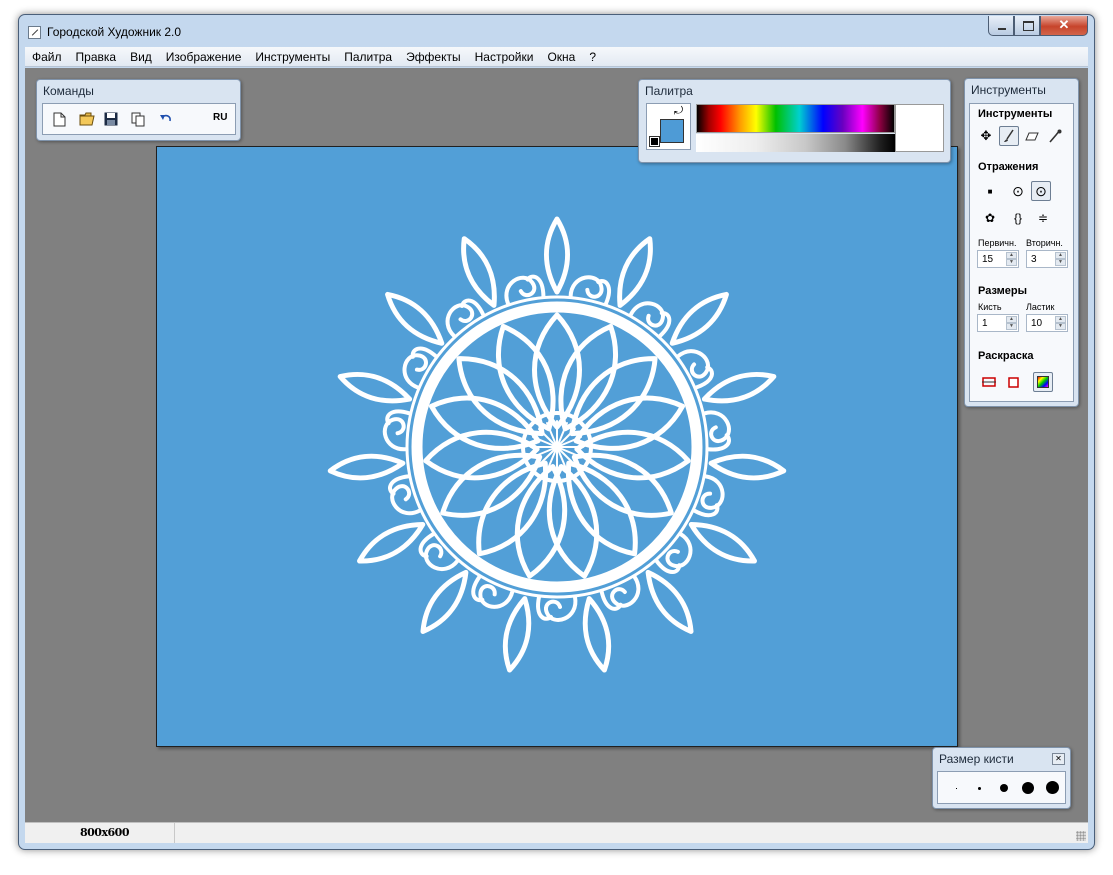  What do you see at coordinates (87, 119) in the screenshot?
I see `open-folder-icon` at bounding box center [87, 119].